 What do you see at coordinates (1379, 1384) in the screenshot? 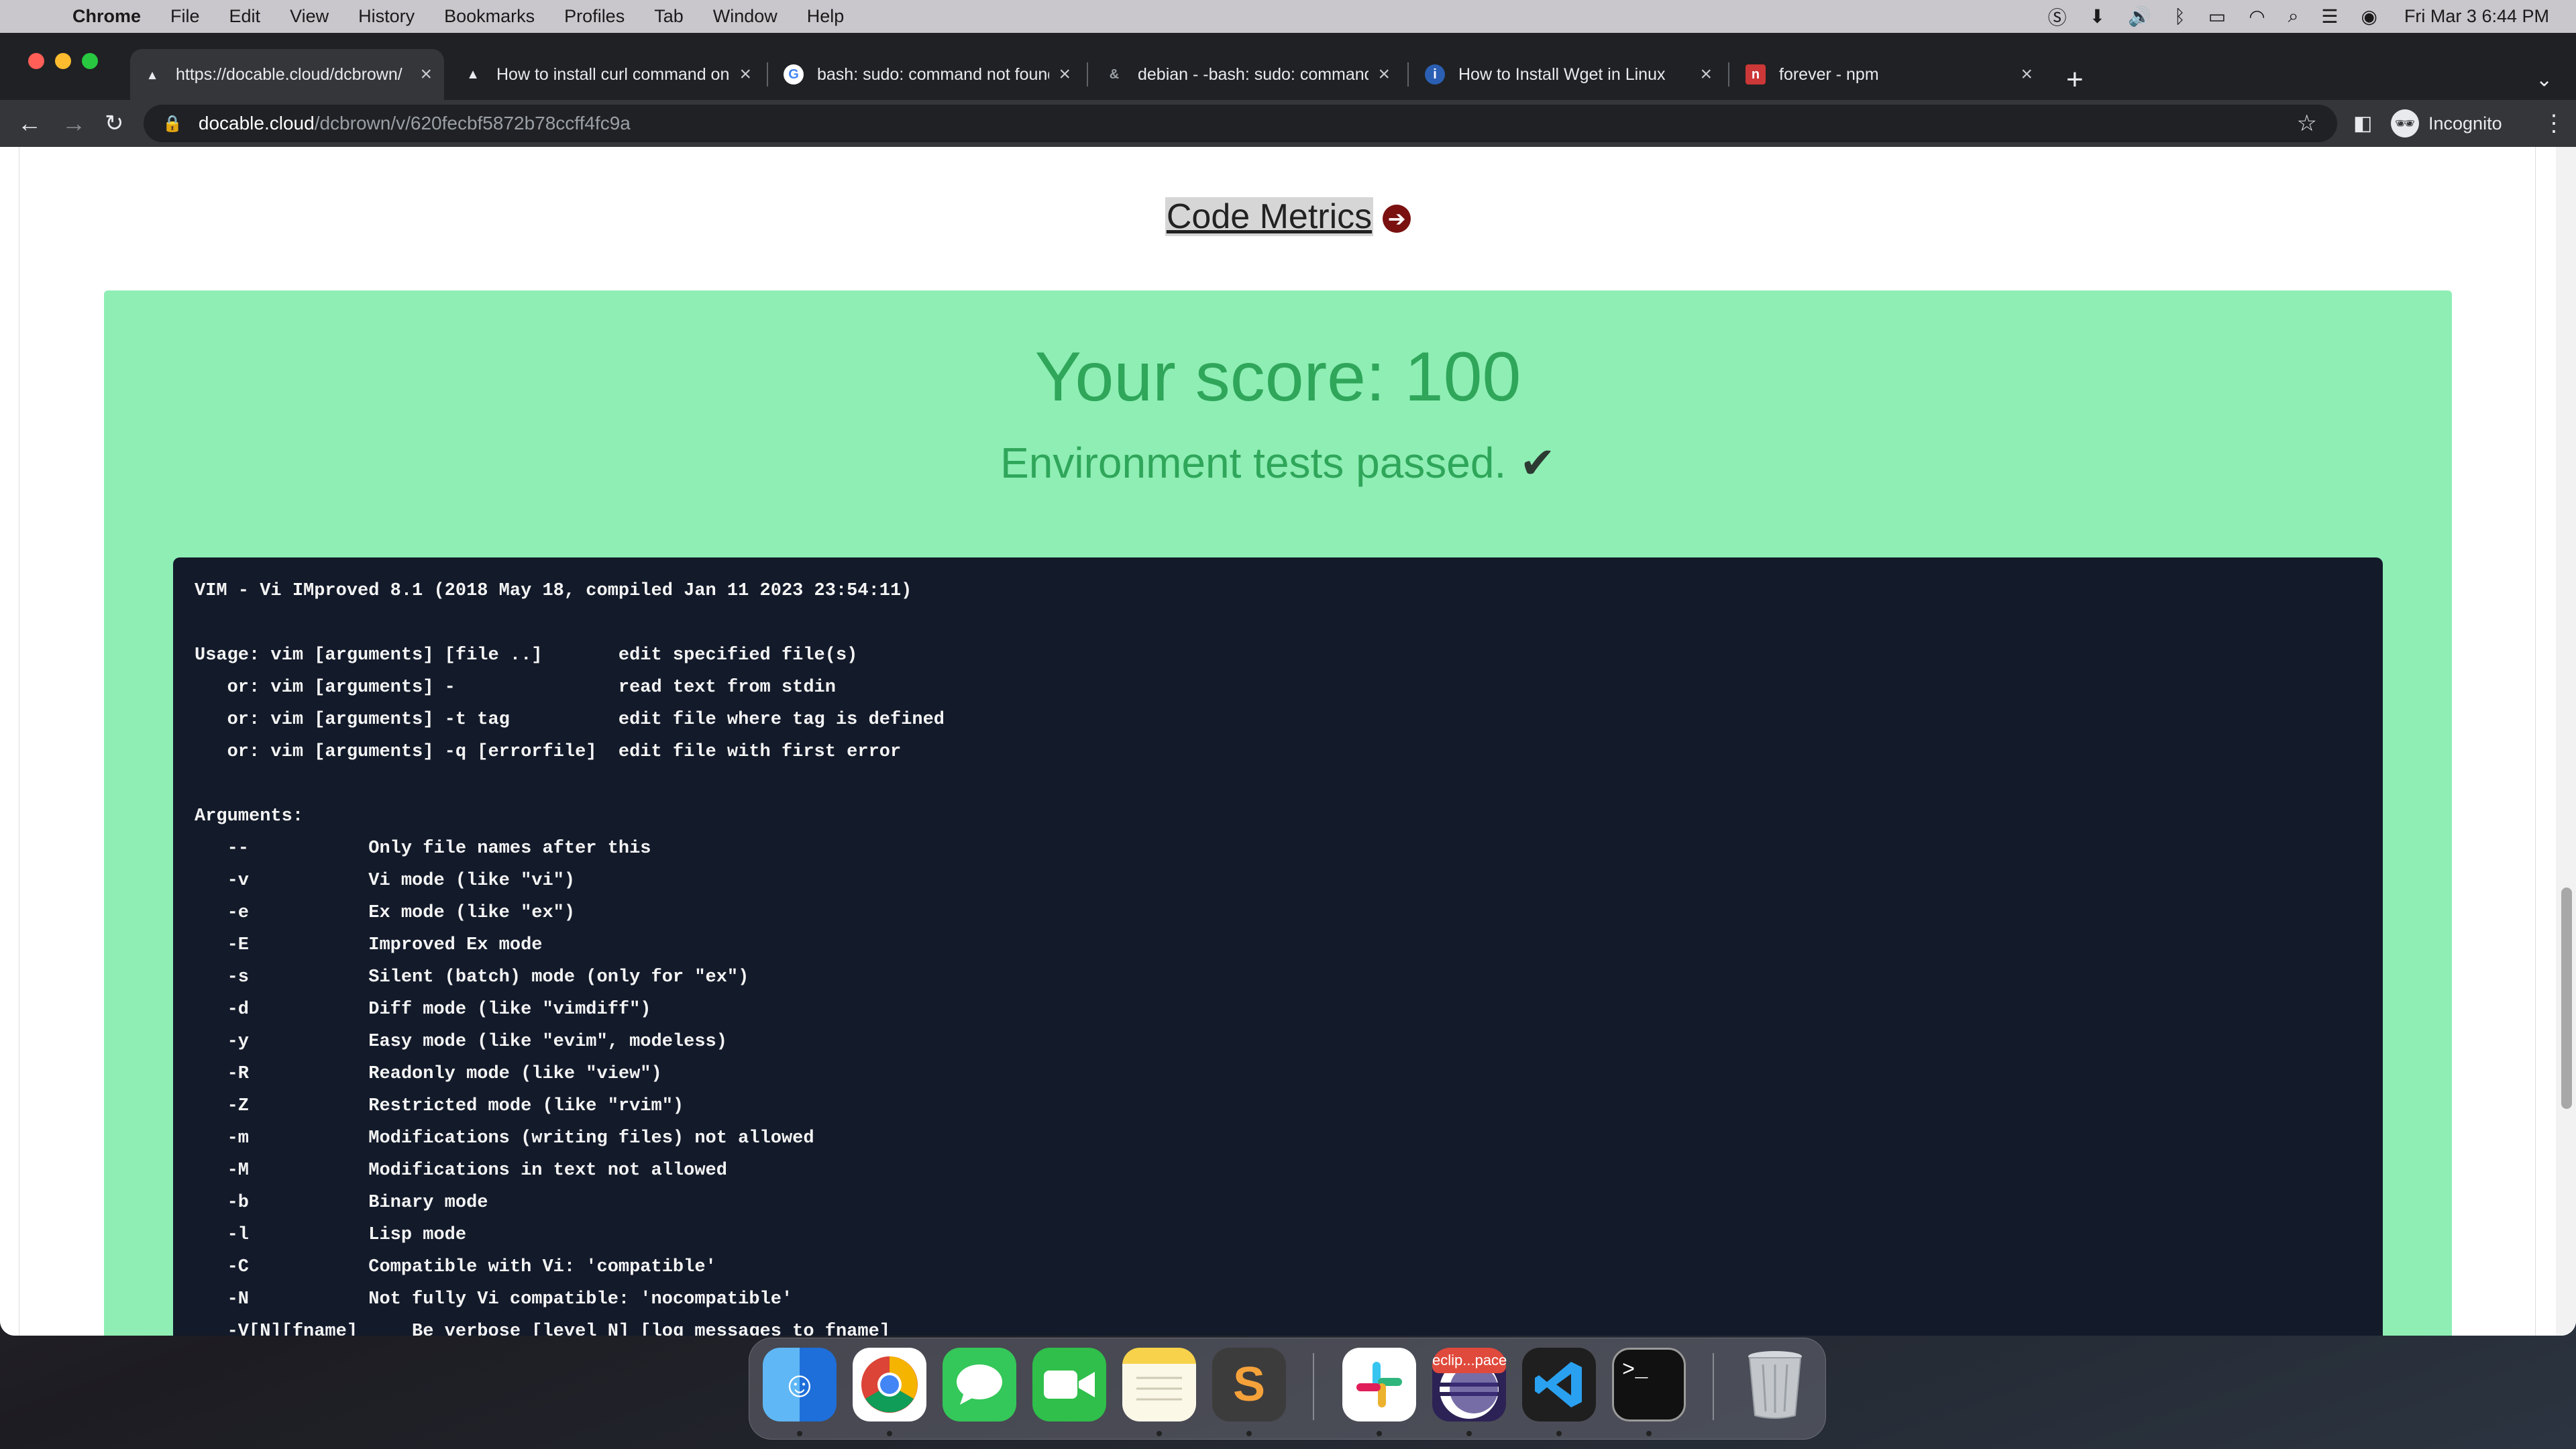
I see `slack-icon` at bounding box center [1379, 1384].